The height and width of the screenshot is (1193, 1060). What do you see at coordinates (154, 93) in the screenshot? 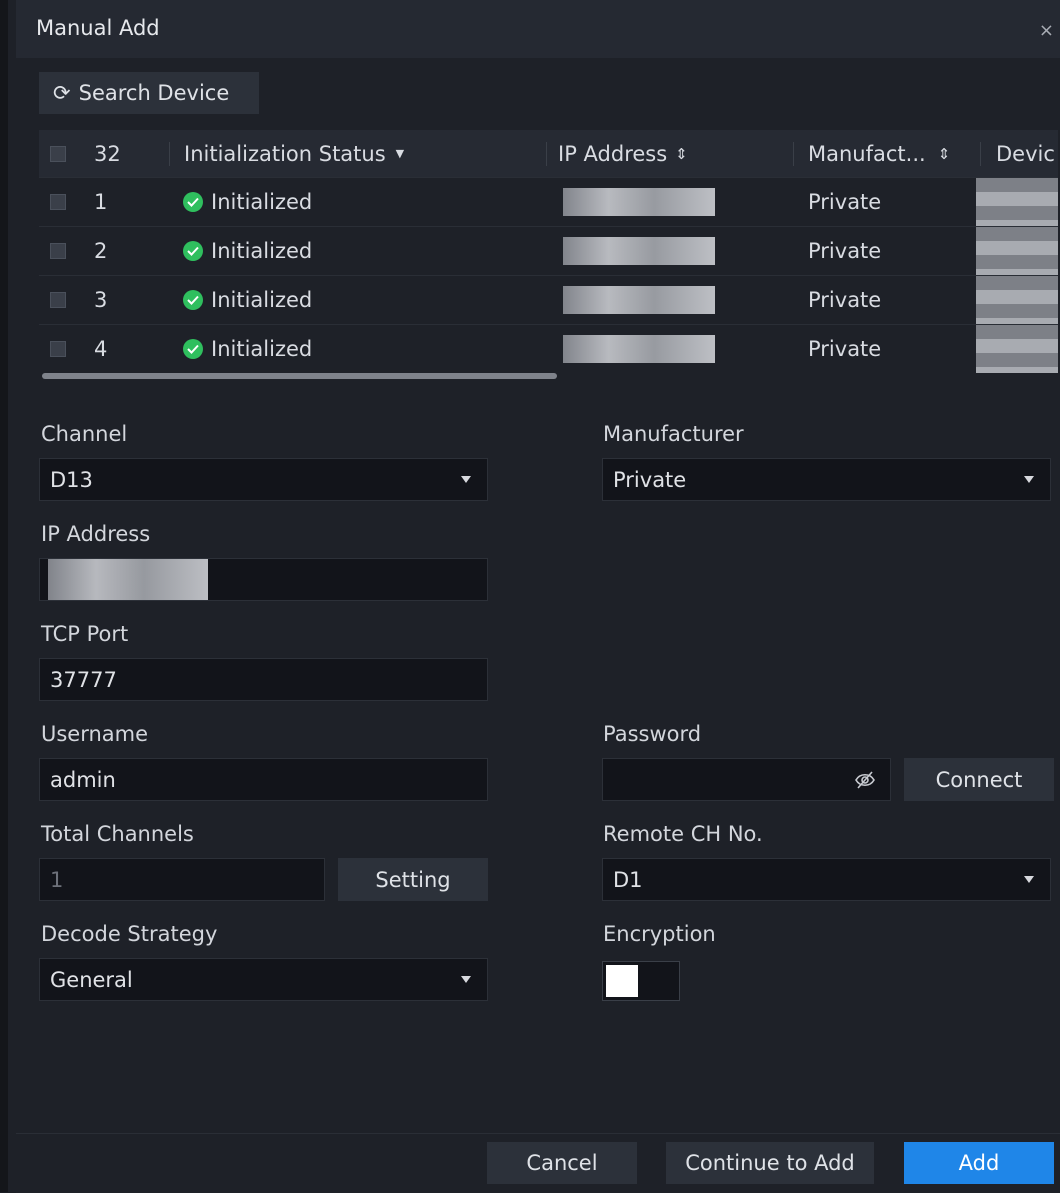
I see `search-device-label: Search Device` at bounding box center [154, 93].